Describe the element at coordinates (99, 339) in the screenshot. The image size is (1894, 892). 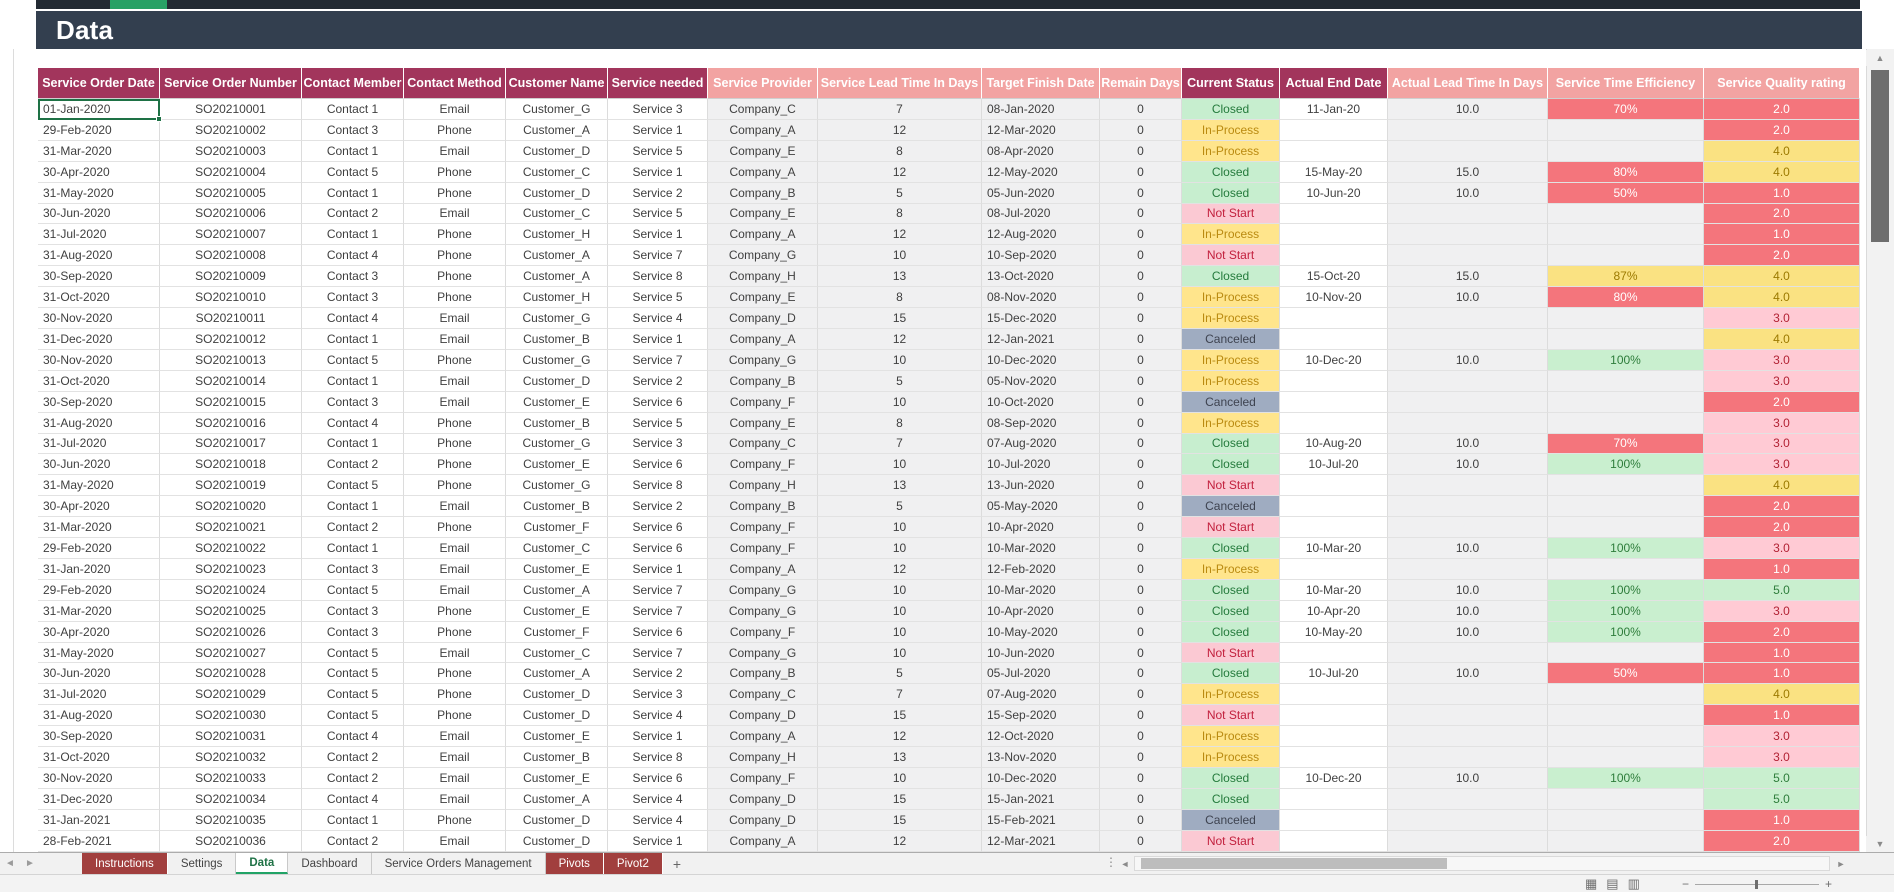
I see `cell: 31-Dec-2020` at that location.